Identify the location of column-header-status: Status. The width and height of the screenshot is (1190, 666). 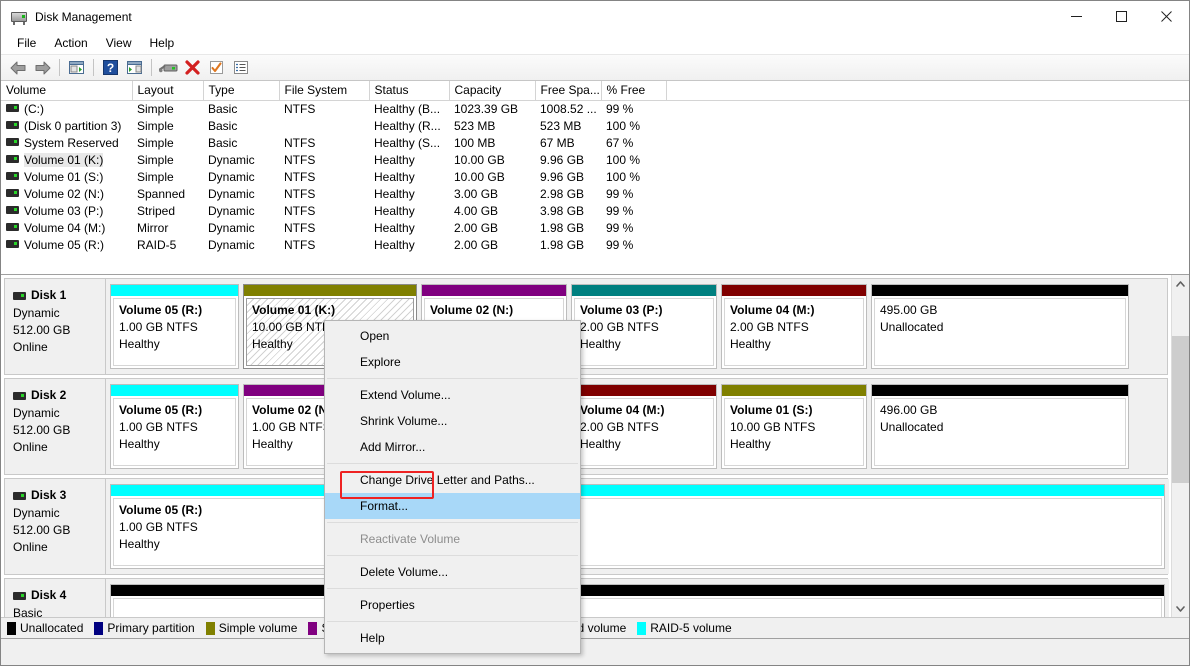
(409, 91).